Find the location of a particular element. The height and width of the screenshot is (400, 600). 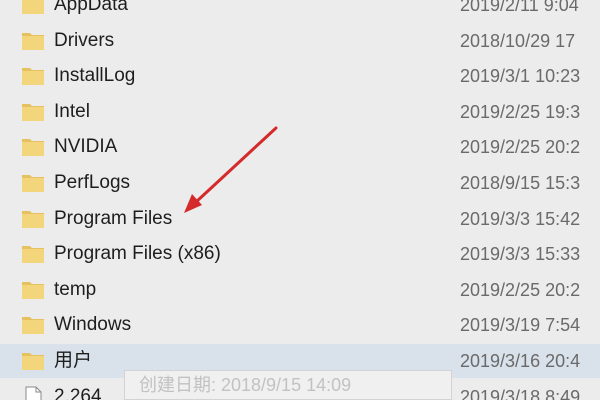

file-name: temp is located at coordinates (75, 289).